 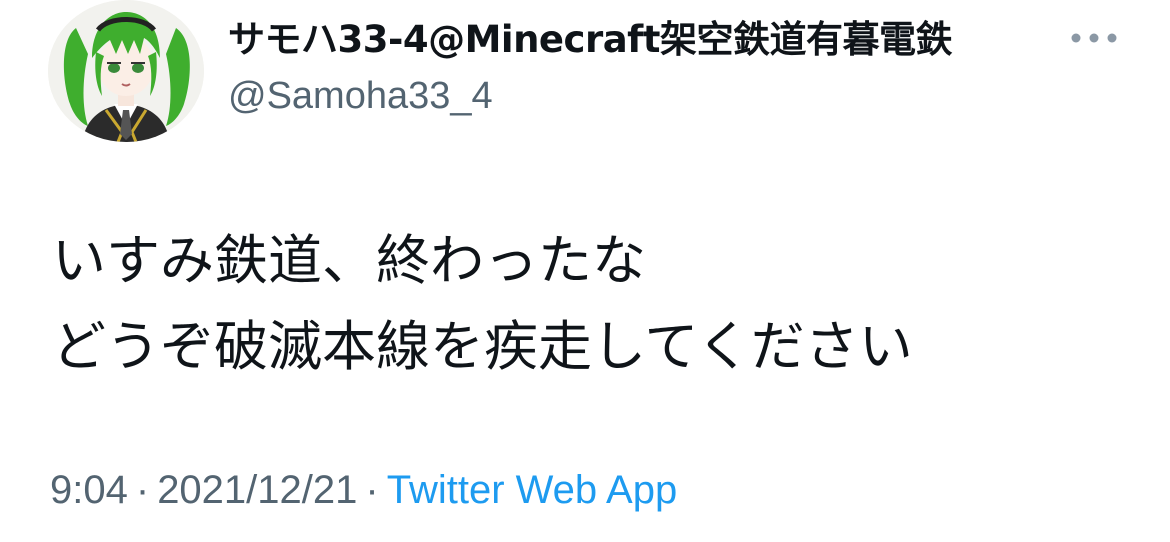 I want to click on anime-avatar-icon, so click(x=126, y=71).